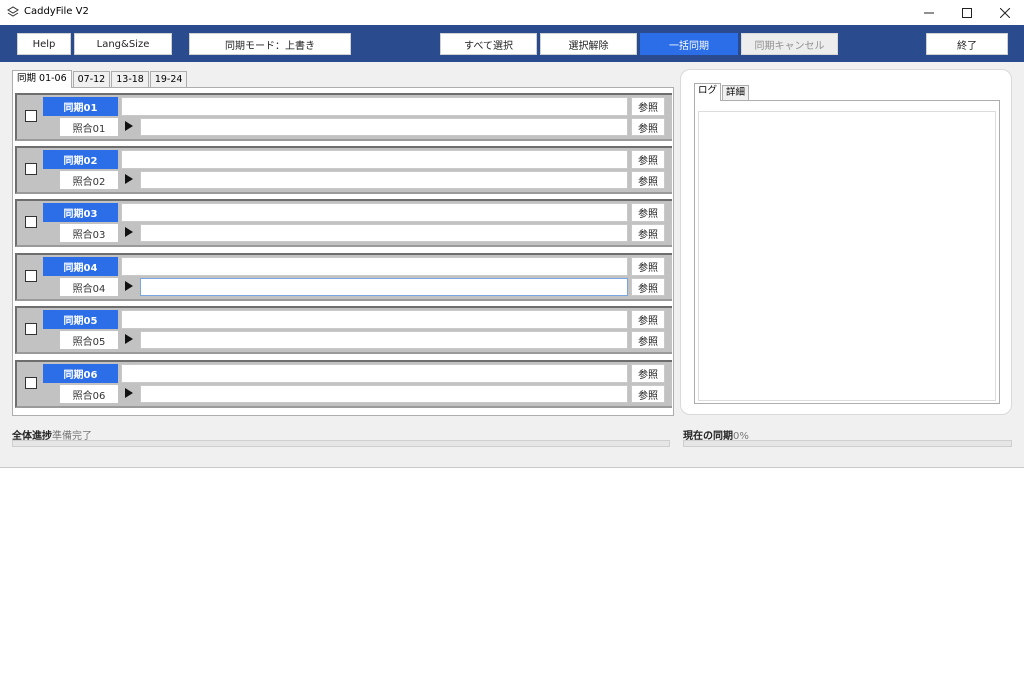 The image size is (1024, 683). What do you see at coordinates (130, 79) in the screenshot?
I see `tab-13-18: 13-18` at bounding box center [130, 79].